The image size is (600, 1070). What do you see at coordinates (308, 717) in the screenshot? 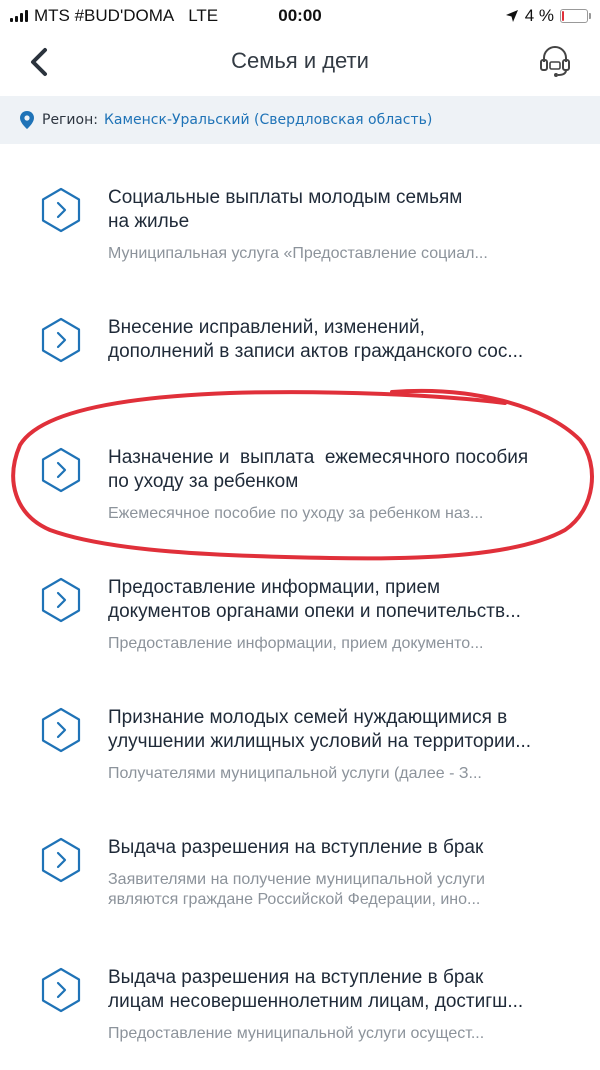
I see `item-title-line: Признание молодых семей нуждающимися в` at bounding box center [308, 717].